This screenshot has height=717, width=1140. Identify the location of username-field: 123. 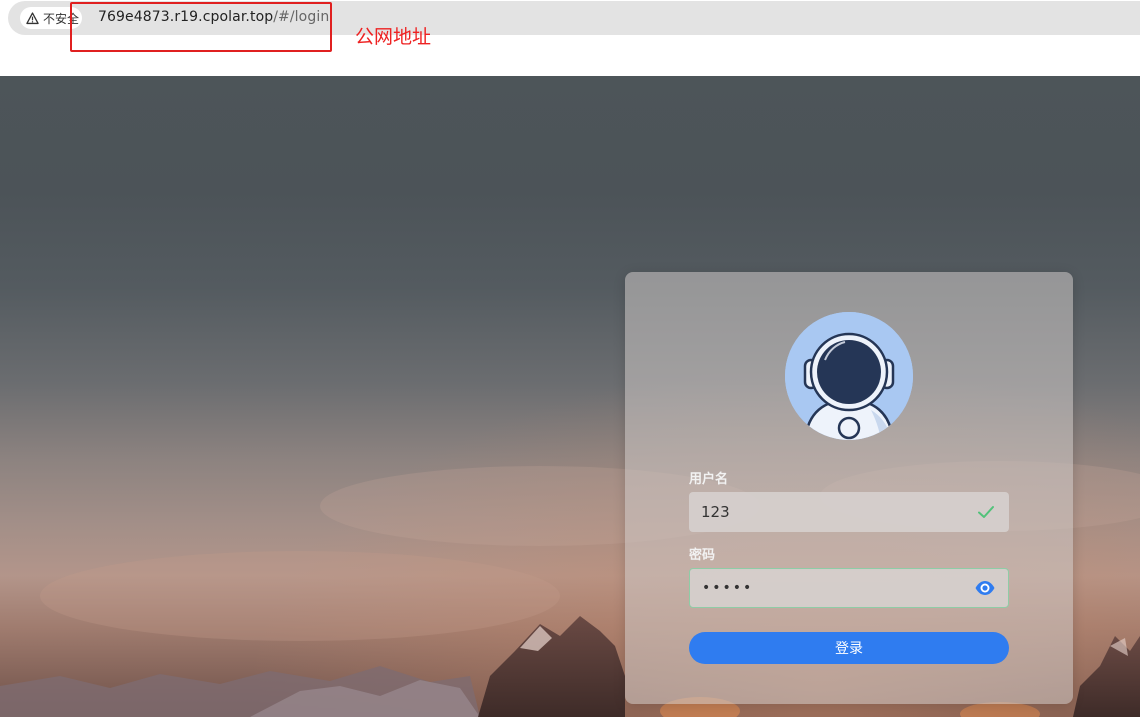
(849, 512).